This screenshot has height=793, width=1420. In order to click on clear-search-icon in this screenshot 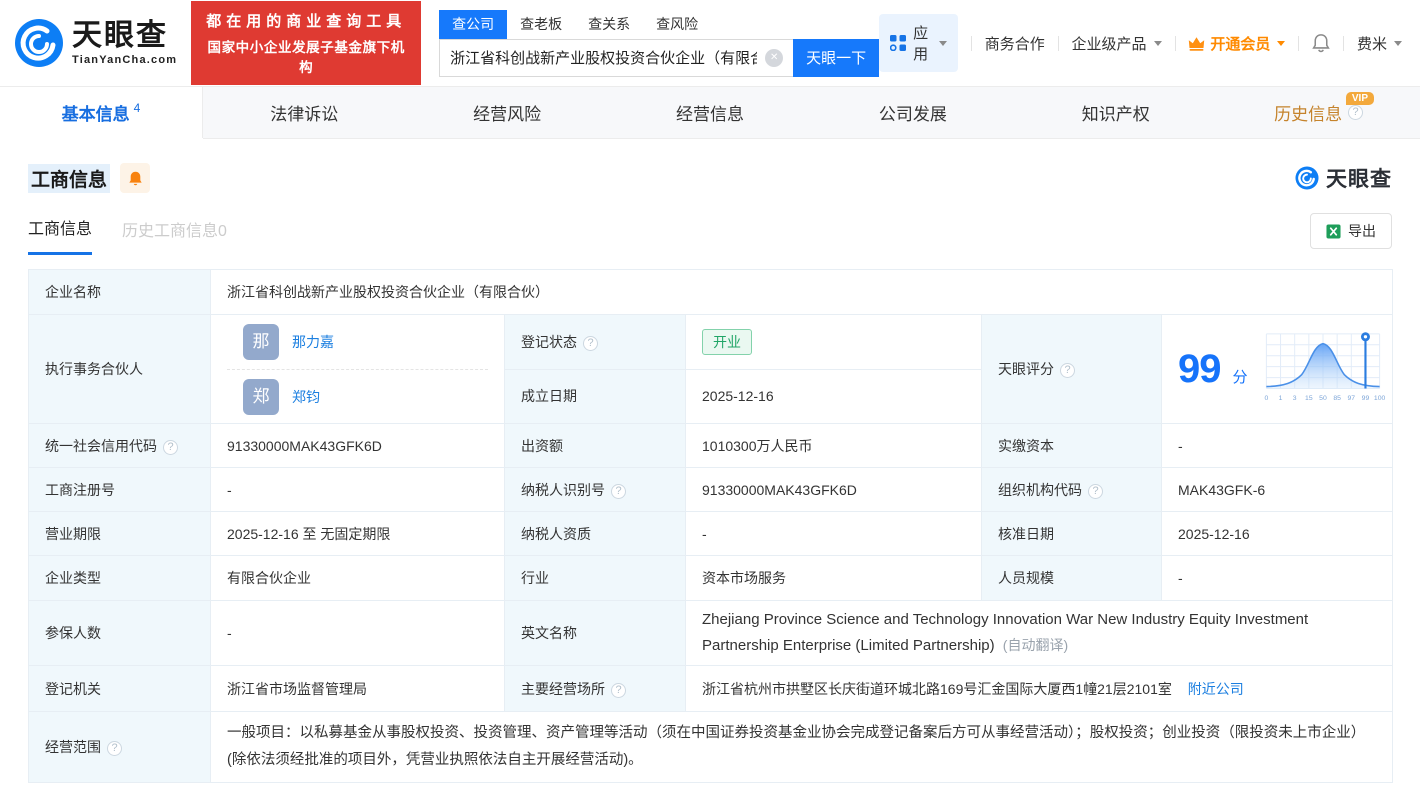, I will do `click(774, 57)`.